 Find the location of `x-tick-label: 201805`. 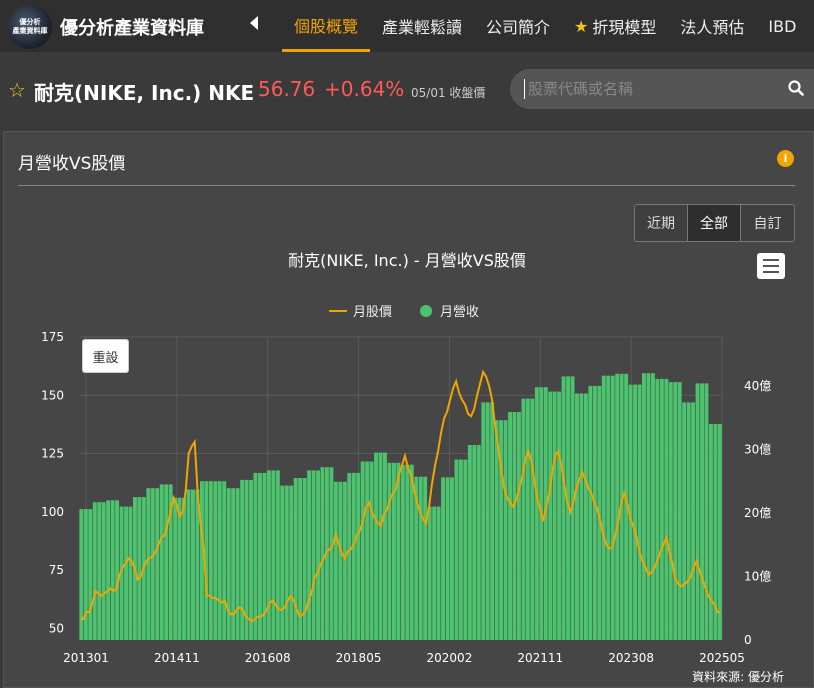

x-tick-label: 201805 is located at coordinates (359, 658).